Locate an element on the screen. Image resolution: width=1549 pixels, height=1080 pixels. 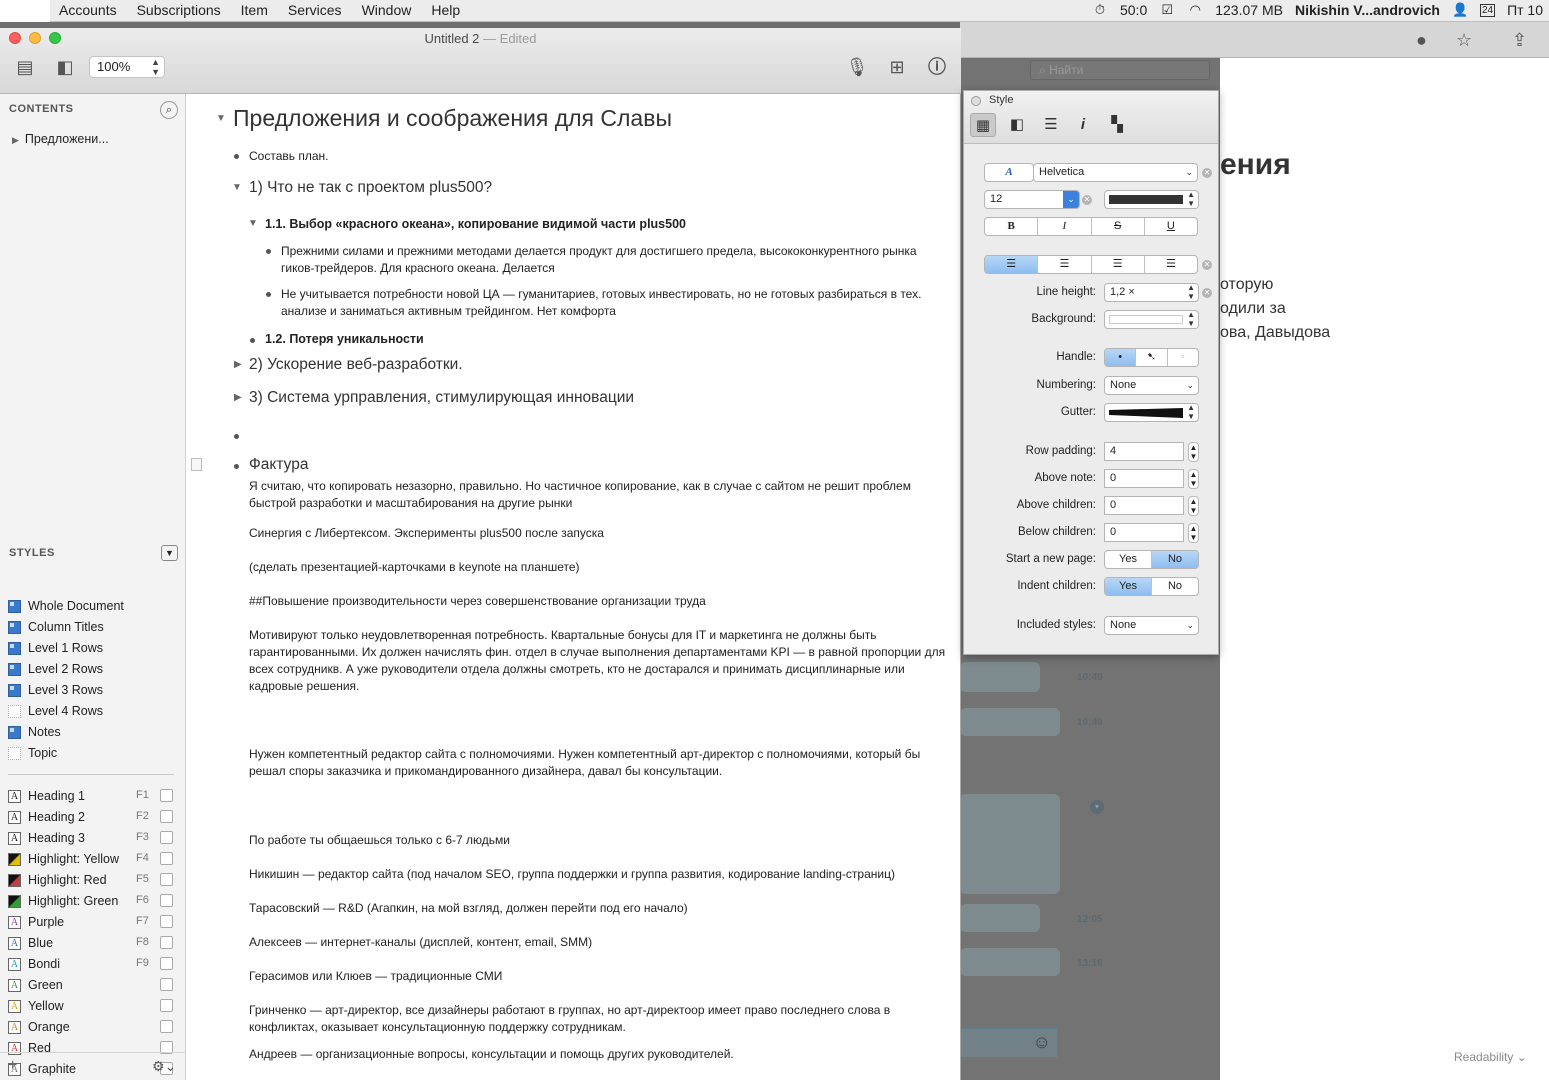
handle-arrow-icon: ➷ is located at coordinates (1152, 357).